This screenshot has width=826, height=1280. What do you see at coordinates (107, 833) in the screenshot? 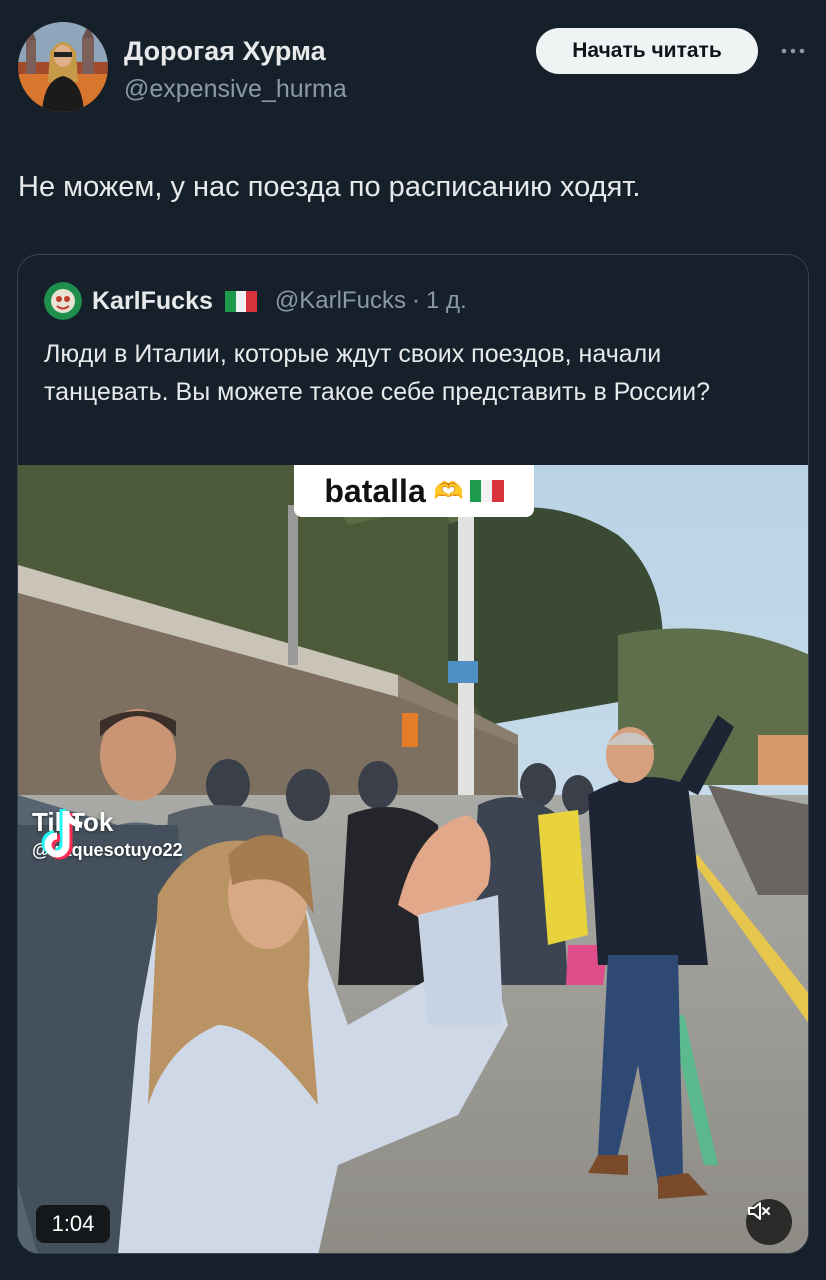
I see `tiktok-watermark: TikTok @ raquesotuyo22` at bounding box center [107, 833].